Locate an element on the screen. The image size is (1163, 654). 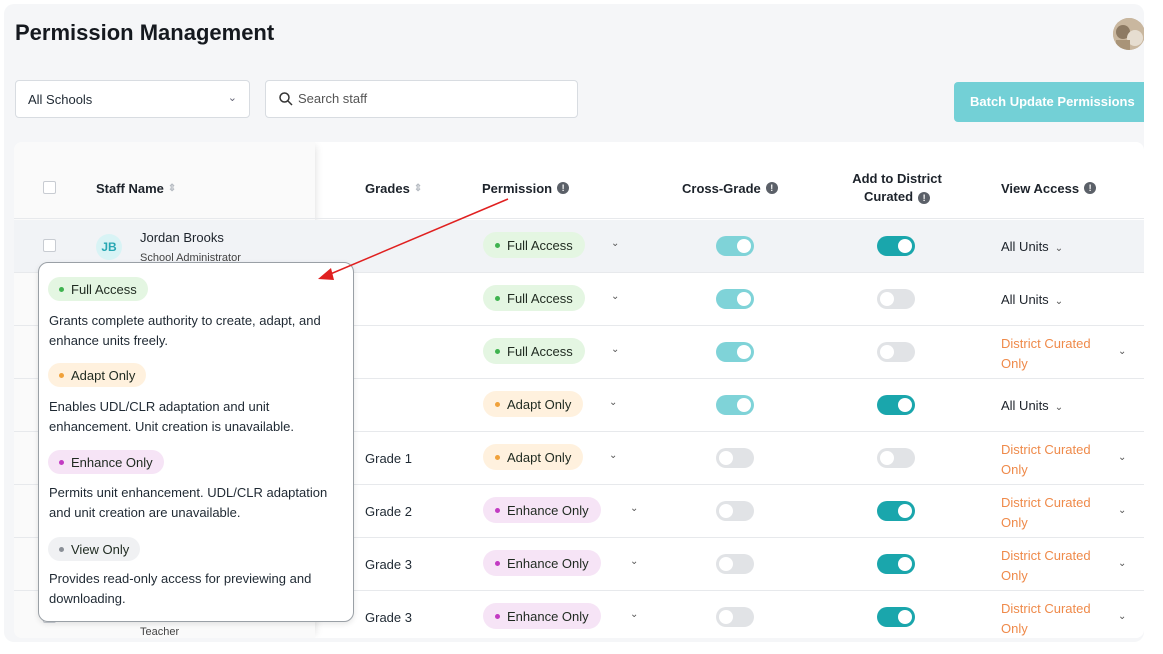
popover-label: View Only is located at coordinates (100, 549).